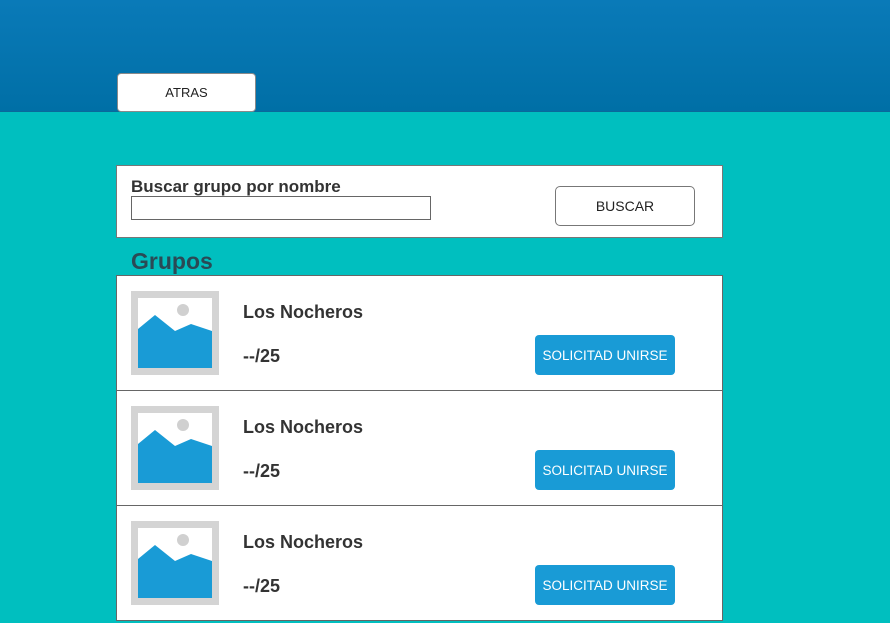  I want to click on search-button: BUSCAR, so click(625, 206).